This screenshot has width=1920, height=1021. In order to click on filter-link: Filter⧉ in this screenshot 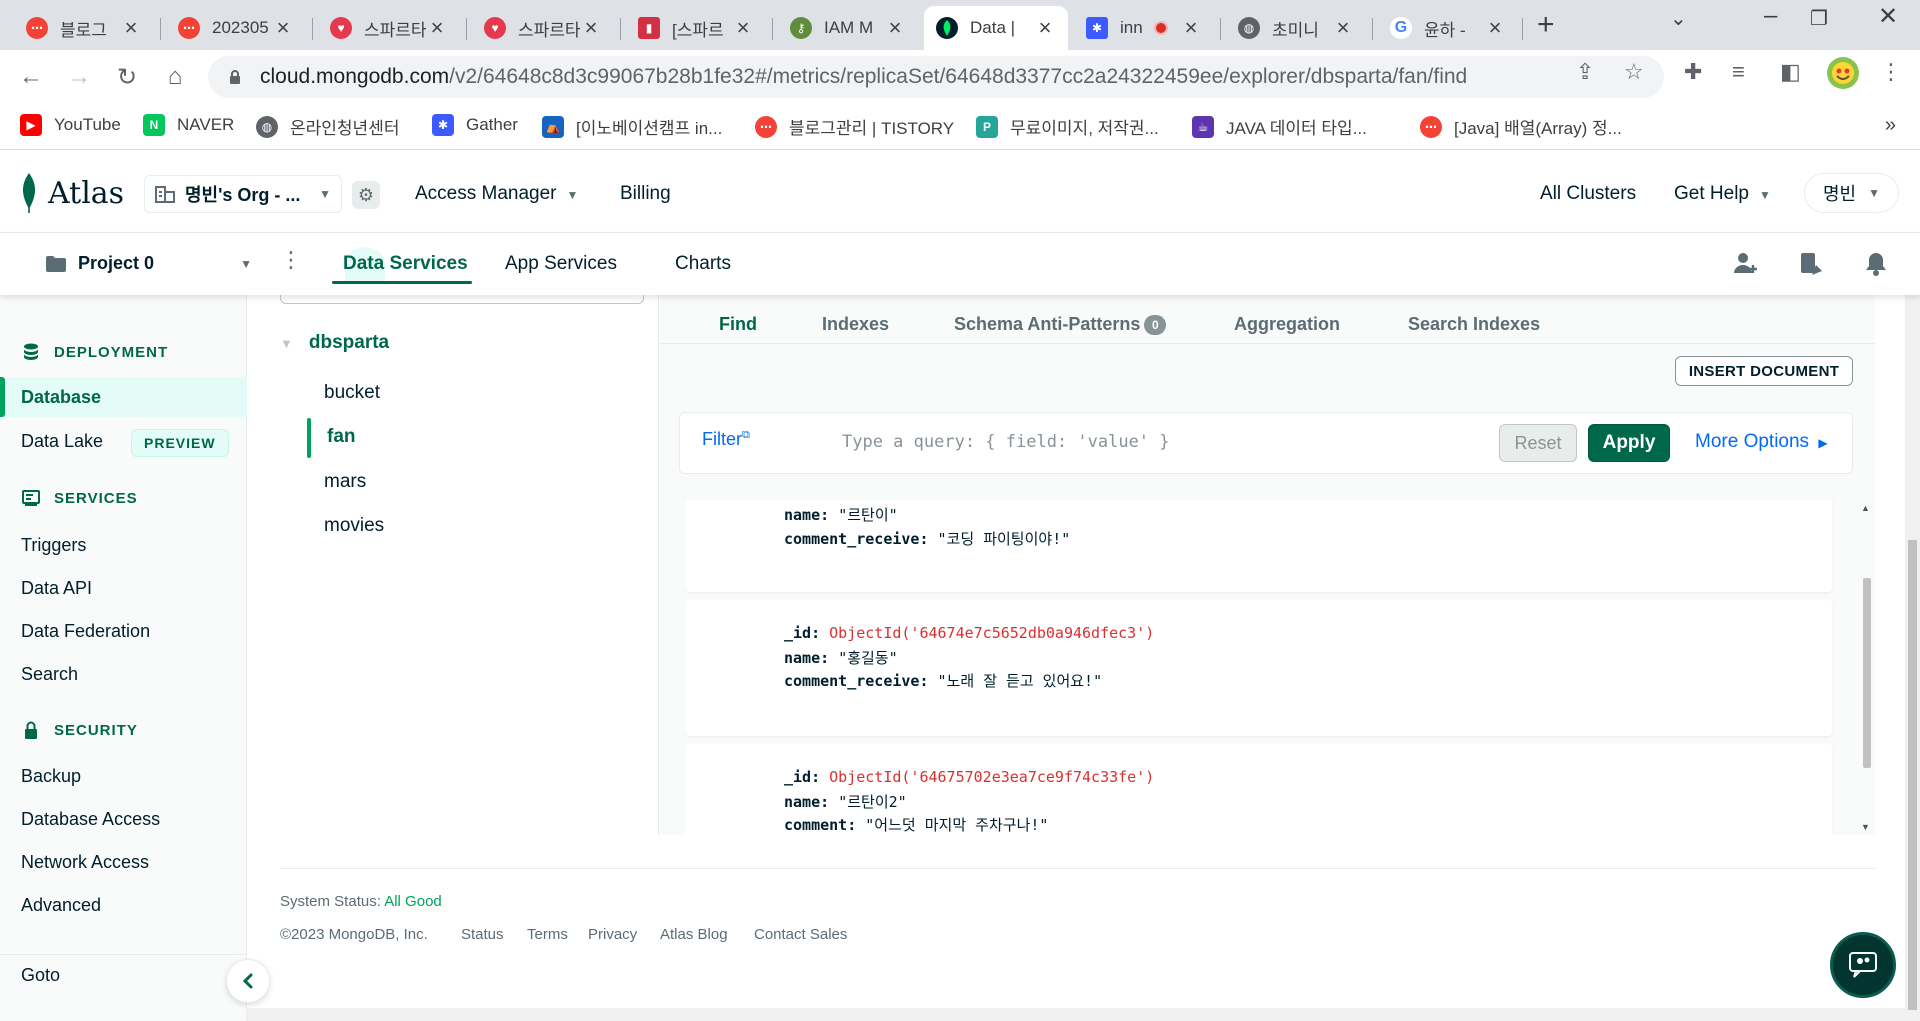, I will do `click(726, 439)`.